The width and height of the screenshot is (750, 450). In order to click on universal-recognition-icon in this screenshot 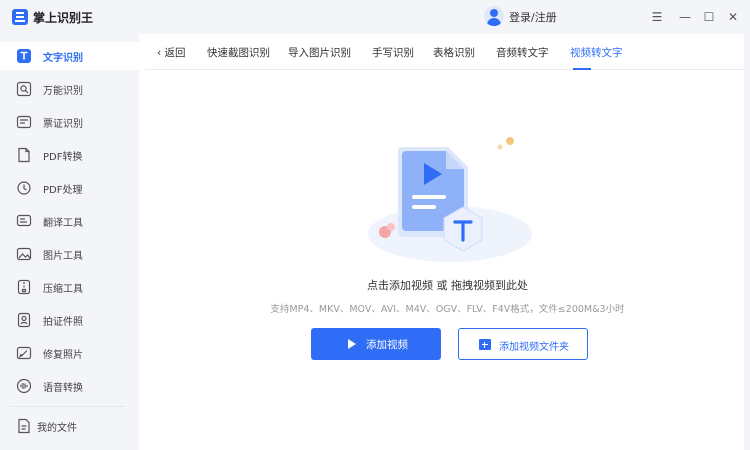, I will do `click(24, 89)`.